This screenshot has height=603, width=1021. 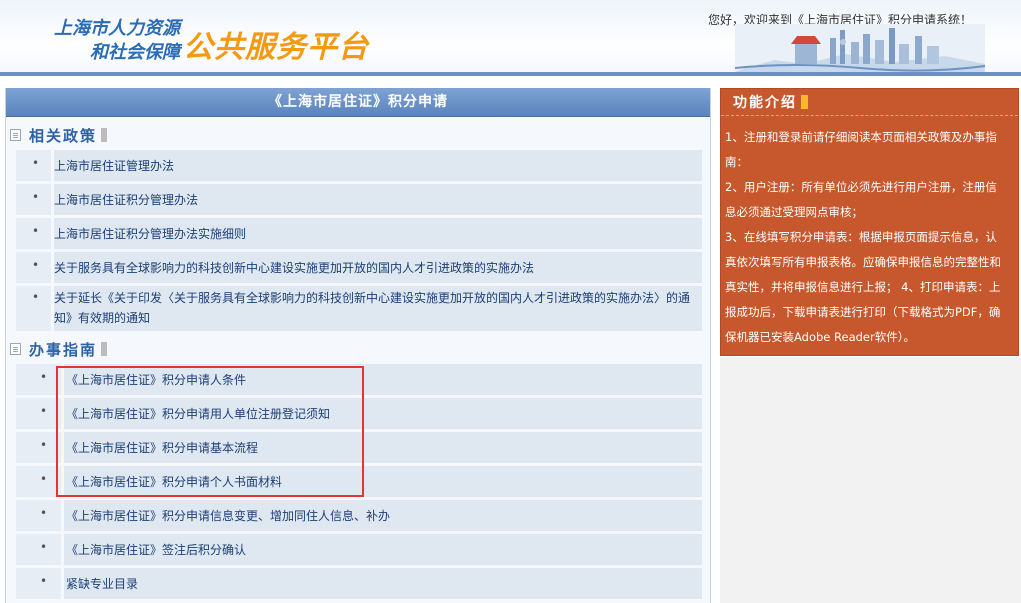 What do you see at coordinates (359, 200) in the screenshot?
I see `list-item: • 上海市居住证积分管理办法` at bounding box center [359, 200].